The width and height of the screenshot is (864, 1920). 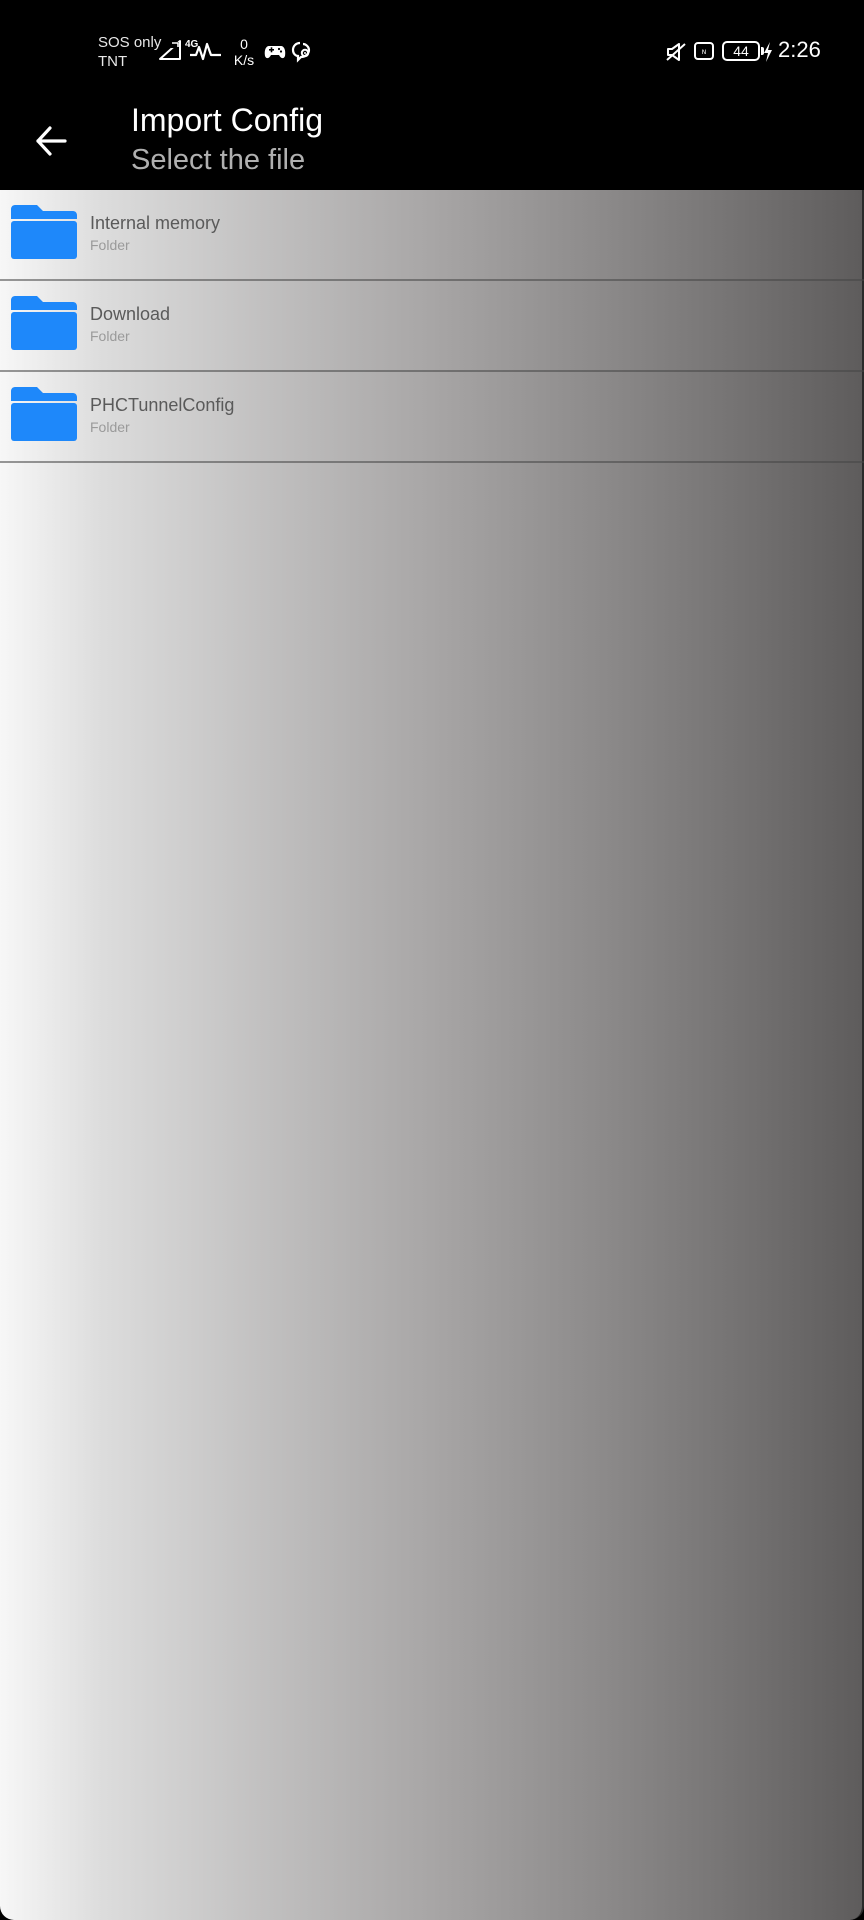 What do you see at coordinates (432, 326) in the screenshot?
I see `file-item-download: Download Folder` at bounding box center [432, 326].